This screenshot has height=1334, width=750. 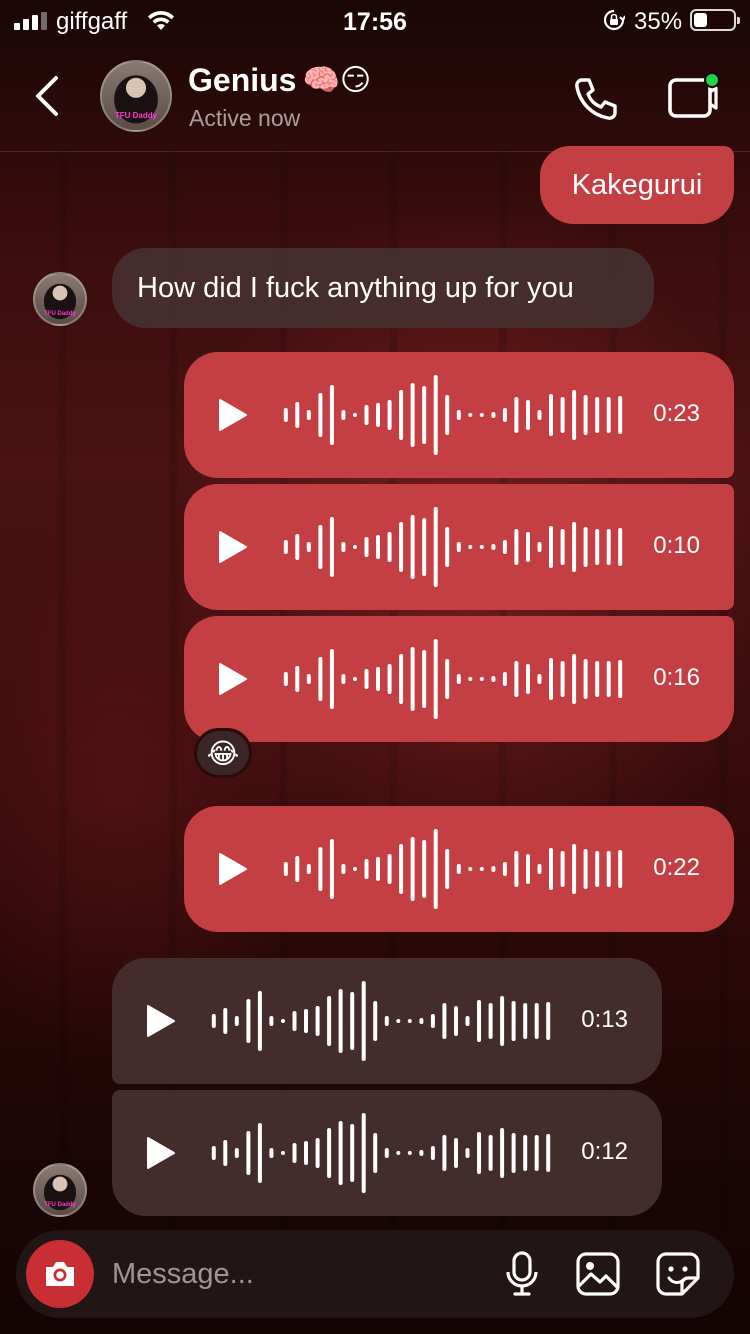 What do you see at coordinates (279, 80) in the screenshot?
I see `contact-name: Genius 🧠😏` at bounding box center [279, 80].